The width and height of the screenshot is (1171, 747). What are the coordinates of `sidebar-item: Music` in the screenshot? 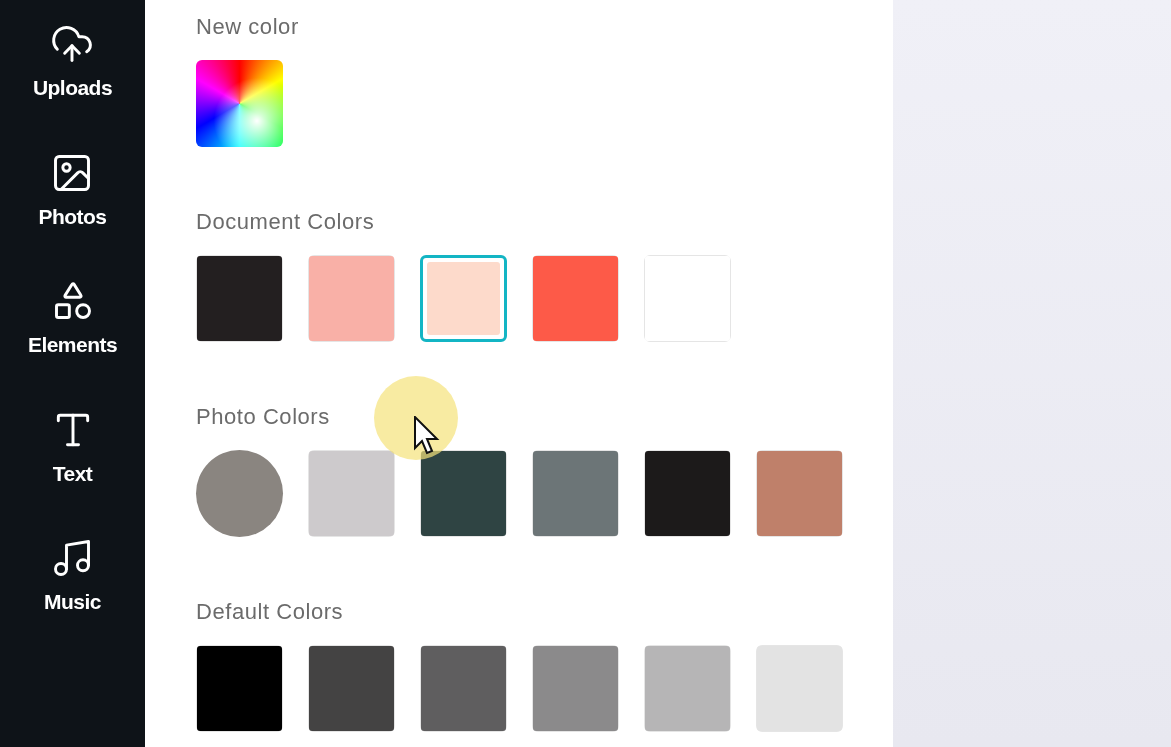 It's located at (72, 577).